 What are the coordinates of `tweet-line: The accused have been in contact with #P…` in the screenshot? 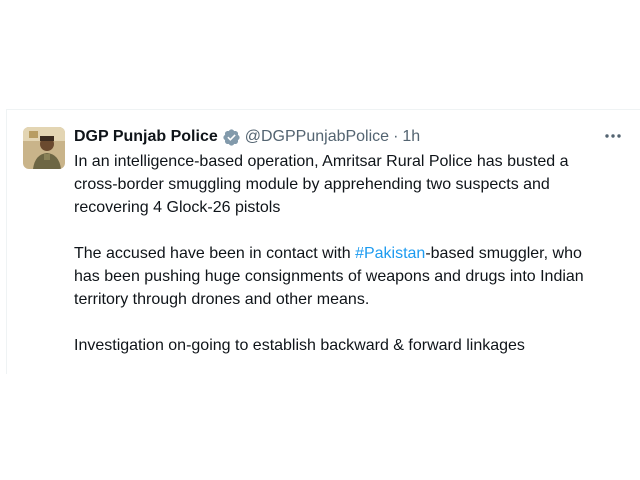 It's located at (354, 253).